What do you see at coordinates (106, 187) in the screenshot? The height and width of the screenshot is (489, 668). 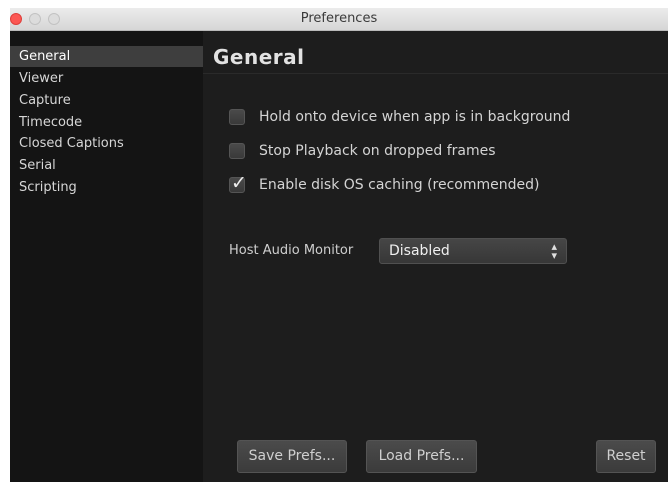 I see `sidebar-item-scripting: Scripting` at bounding box center [106, 187].